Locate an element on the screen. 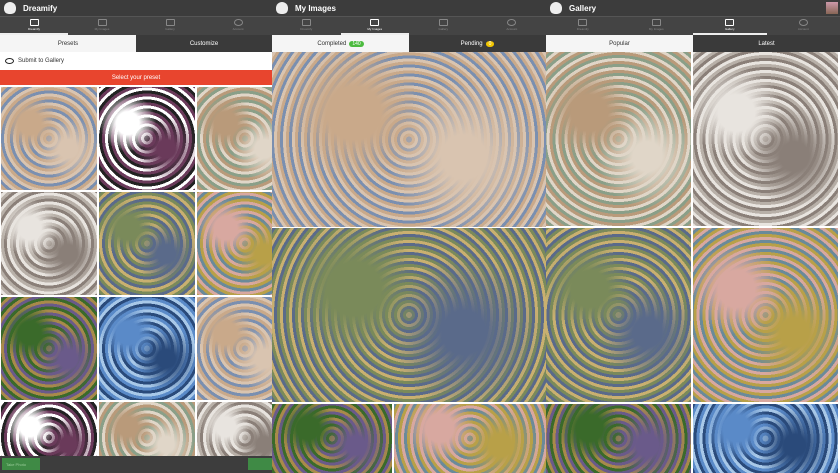  take-photo-button: Take Photo is located at coordinates (21, 464).